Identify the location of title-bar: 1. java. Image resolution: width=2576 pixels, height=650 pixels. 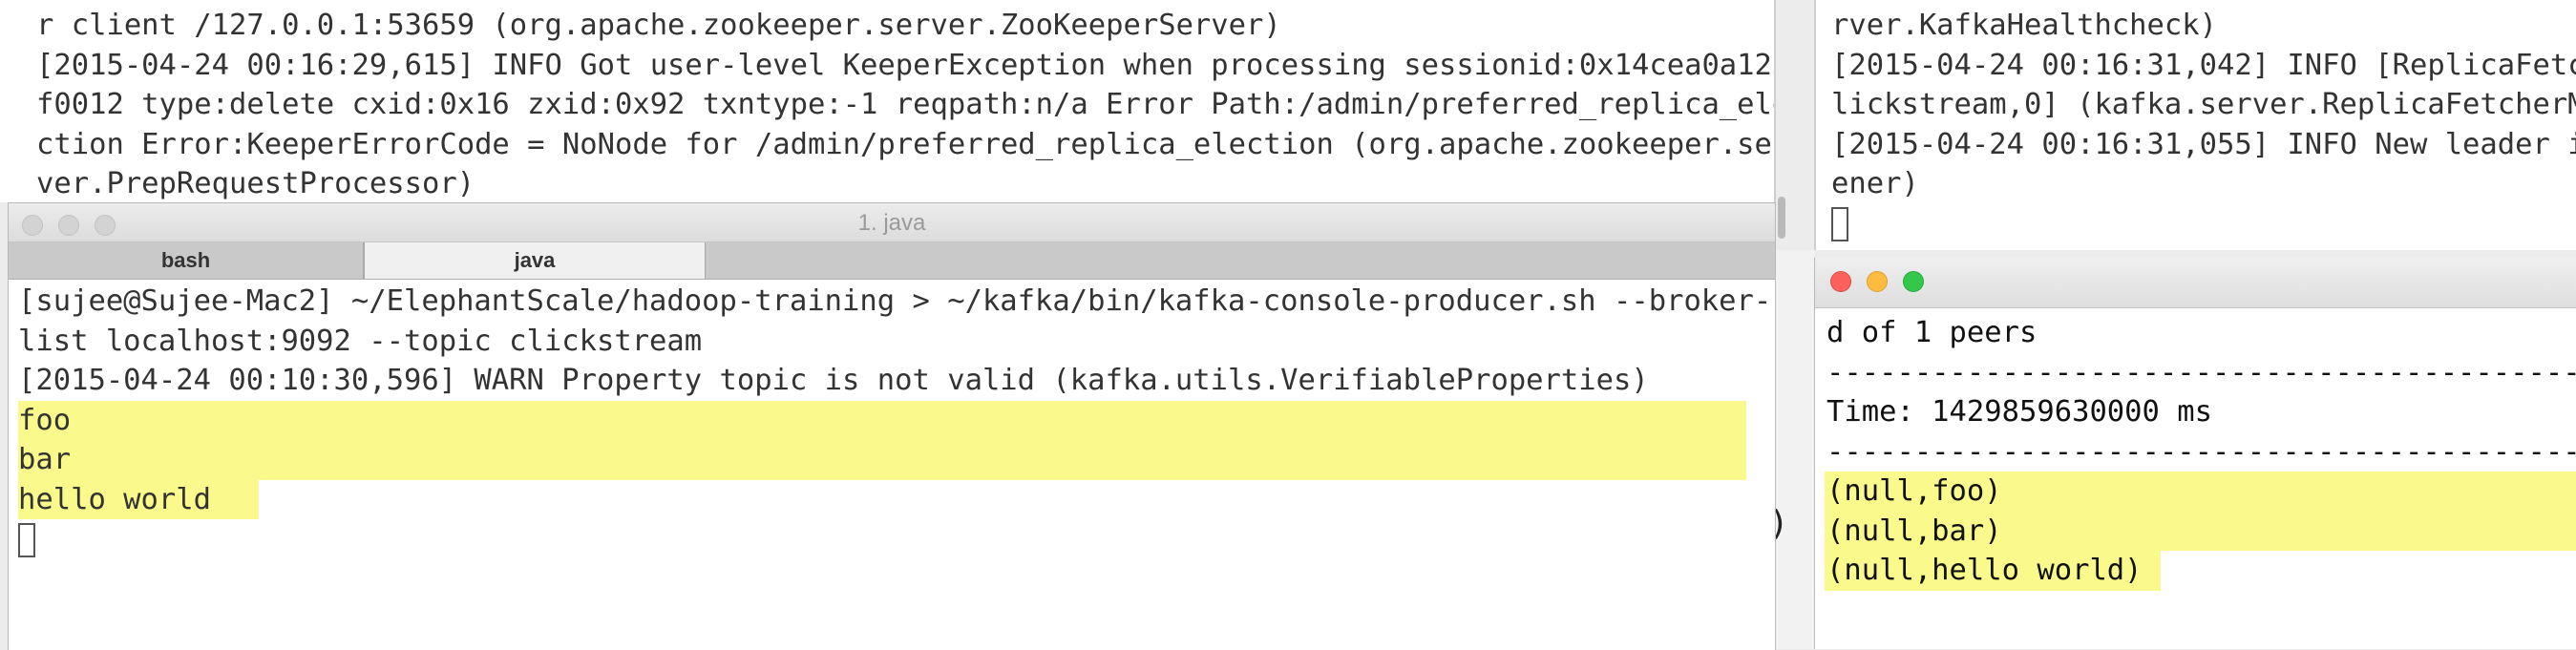
(892, 222).